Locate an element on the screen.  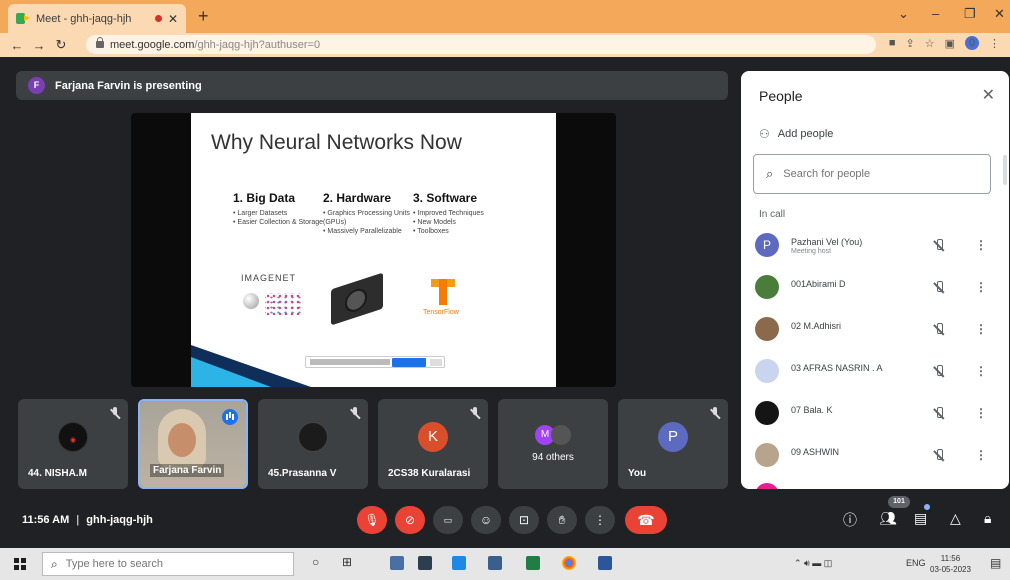
bullet: Easier Collection & Storage is located at coordinates (278, 222).